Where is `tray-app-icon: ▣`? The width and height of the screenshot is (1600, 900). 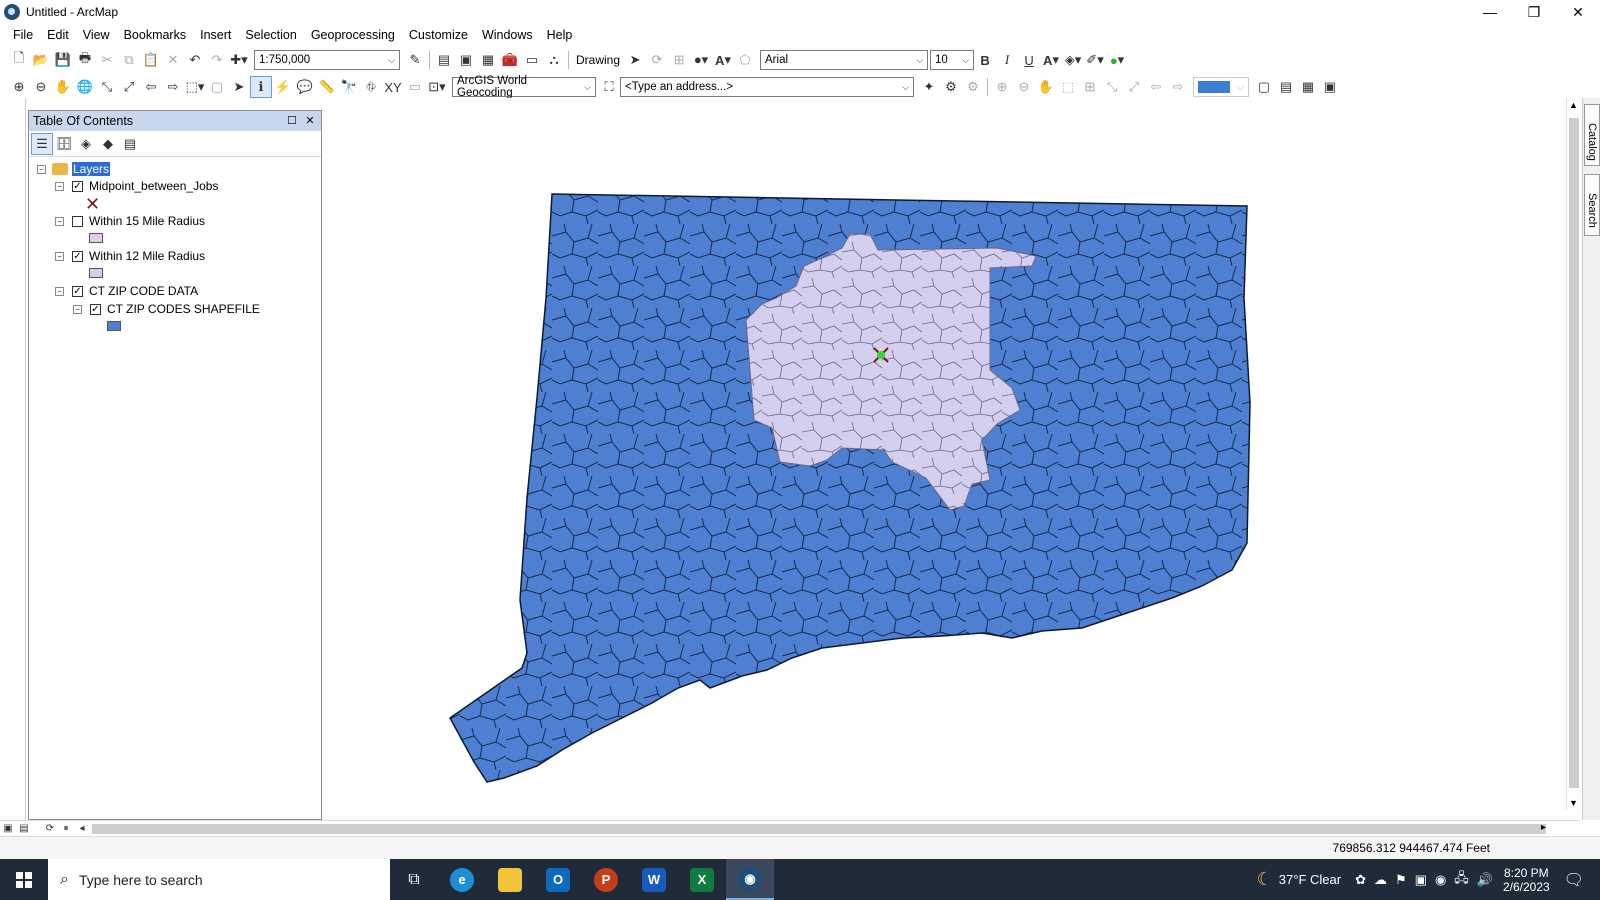 tray-app-icon: ▣ is located at coordinates (1421, 880).